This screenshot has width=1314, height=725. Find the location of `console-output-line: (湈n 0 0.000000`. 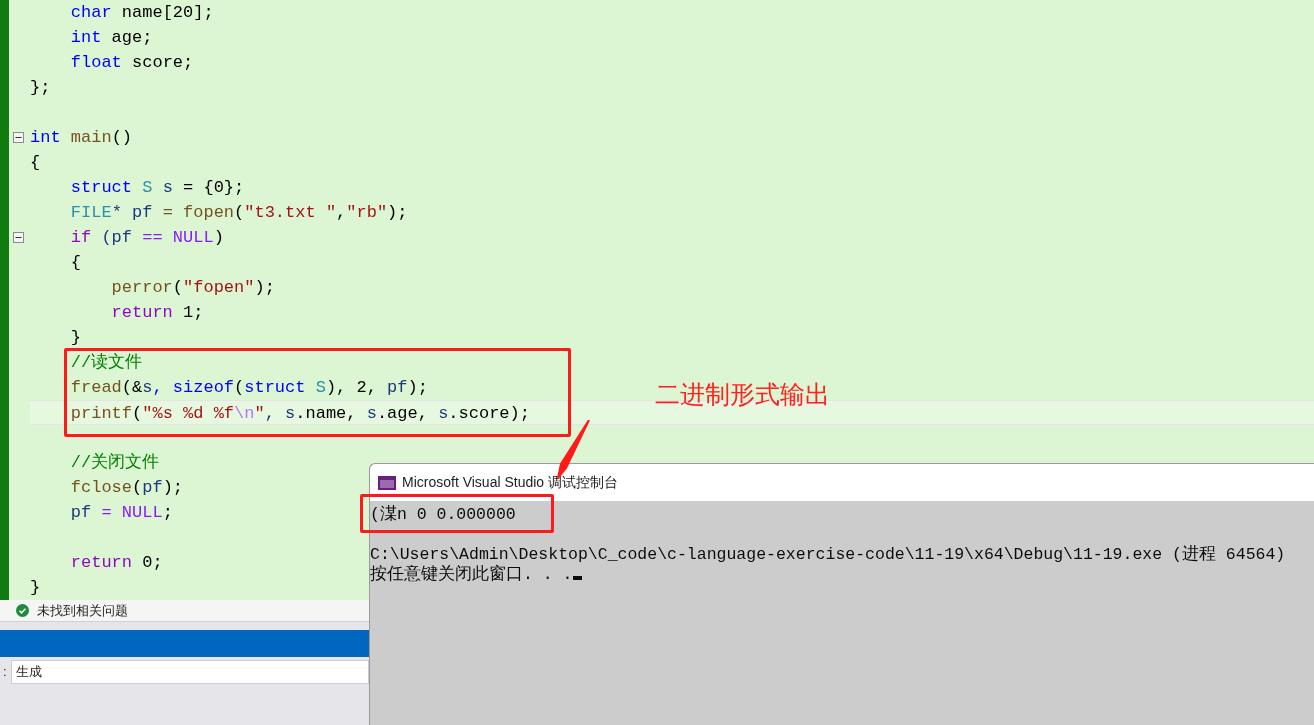

console-output-line: (湈n 0 0.000000 is located at coordinates (443, 515).